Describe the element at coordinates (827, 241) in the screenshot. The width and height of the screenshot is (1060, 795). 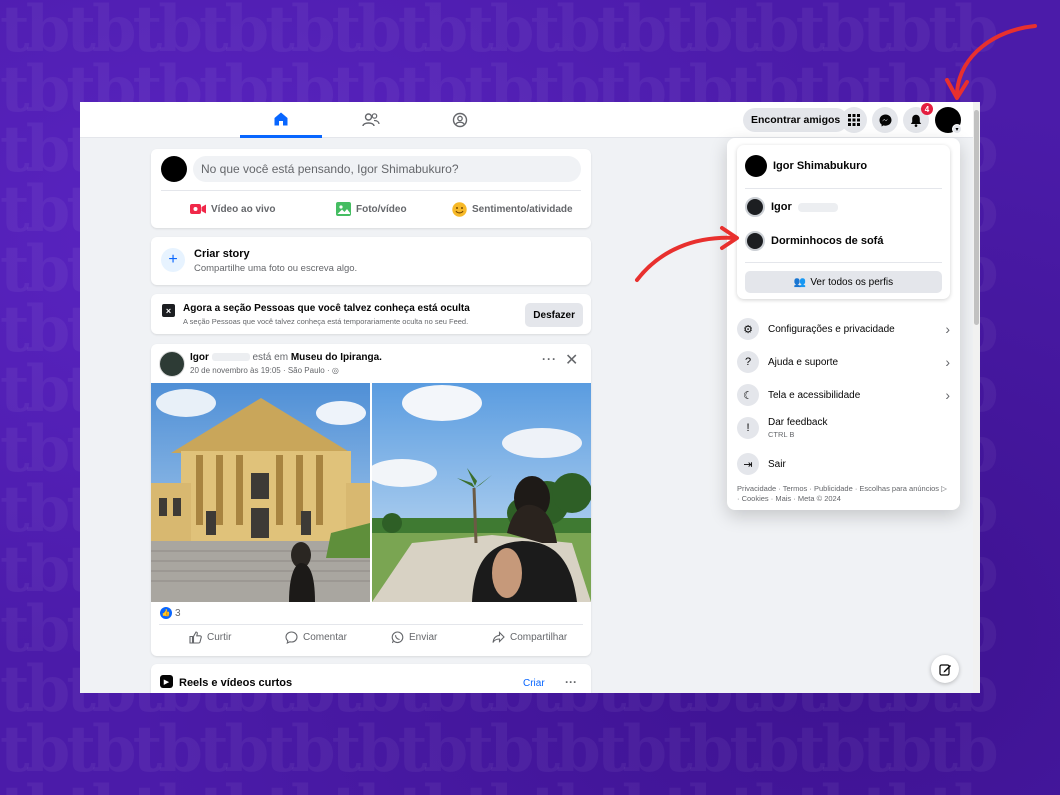
I see `profile-name-dorminhocos: Dorminhocos de sofá` at that location.